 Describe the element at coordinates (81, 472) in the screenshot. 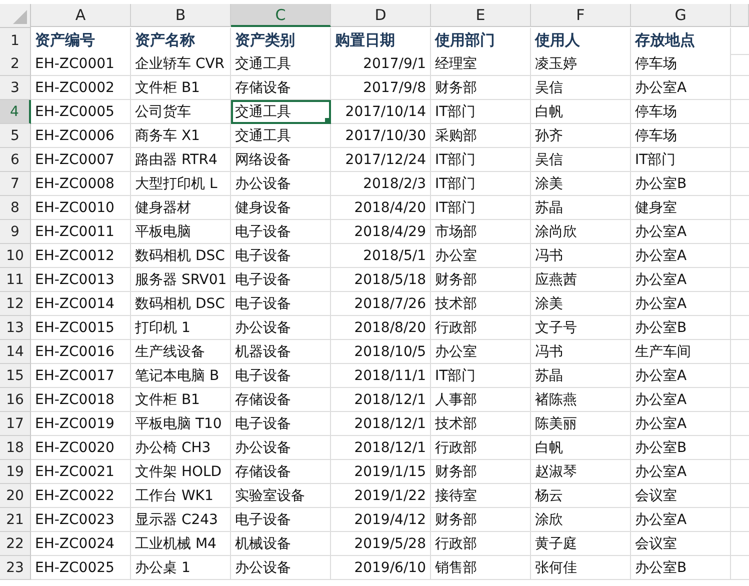

I see `table-cell: EH-ZC0021` at that location.